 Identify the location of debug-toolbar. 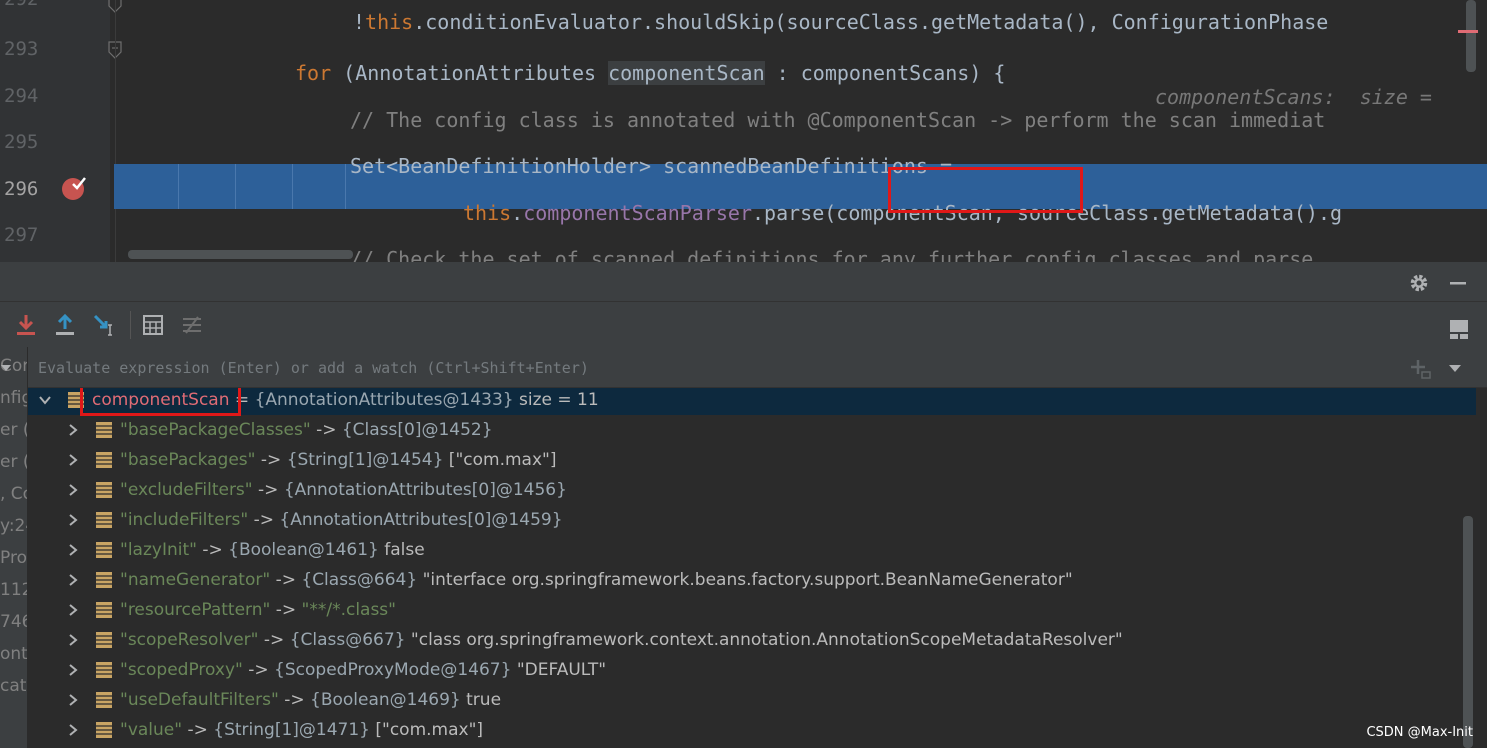
(743, 325).